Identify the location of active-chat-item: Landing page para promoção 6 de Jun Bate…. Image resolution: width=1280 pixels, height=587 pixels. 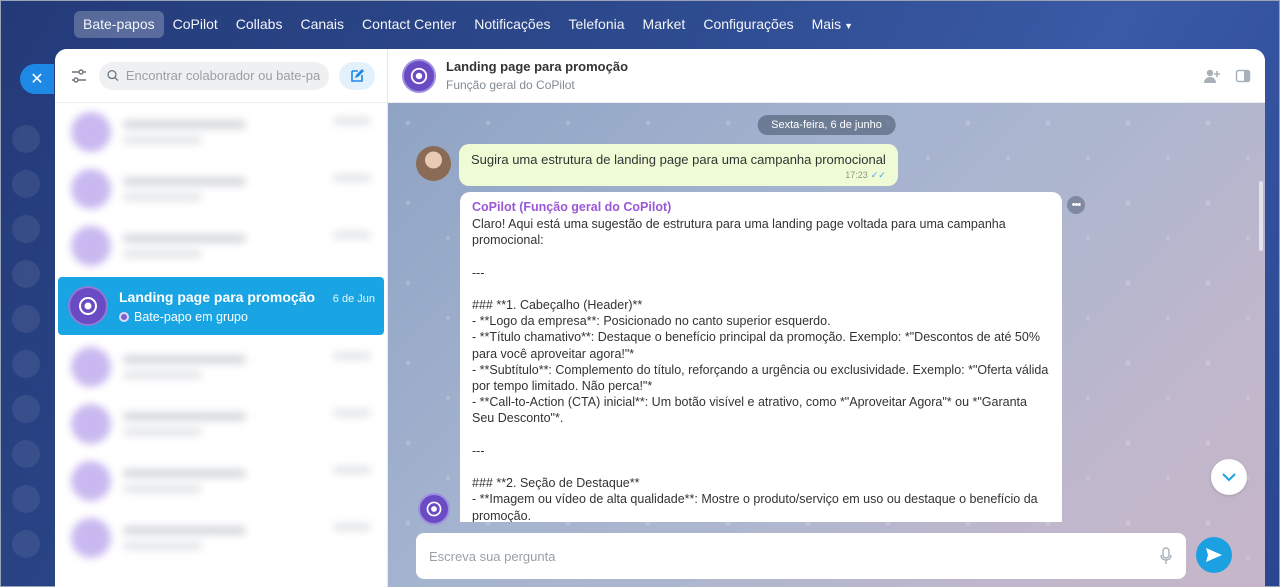
(221, 306).